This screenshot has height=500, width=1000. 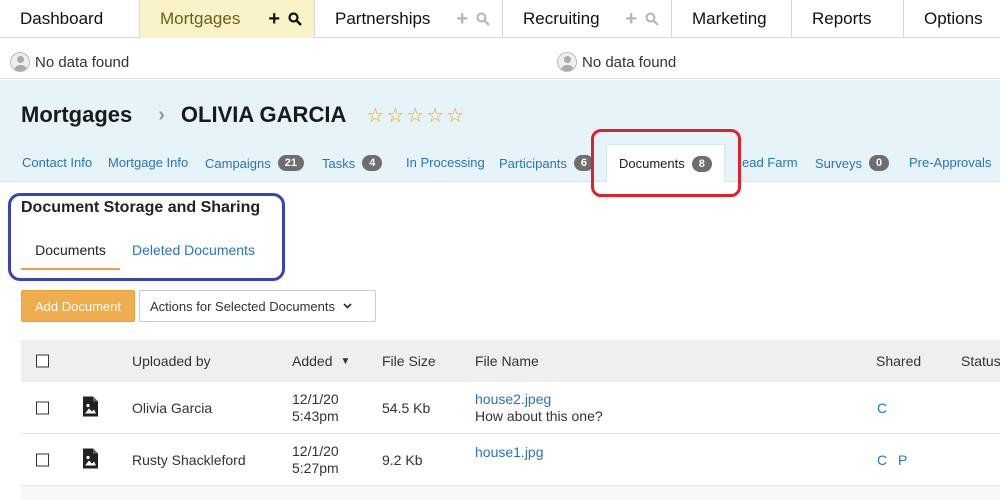 What do you see at coordinates (629, 62) in the screenshot?
I see `status-right-text: No data found` at bounding box center [629, 62].